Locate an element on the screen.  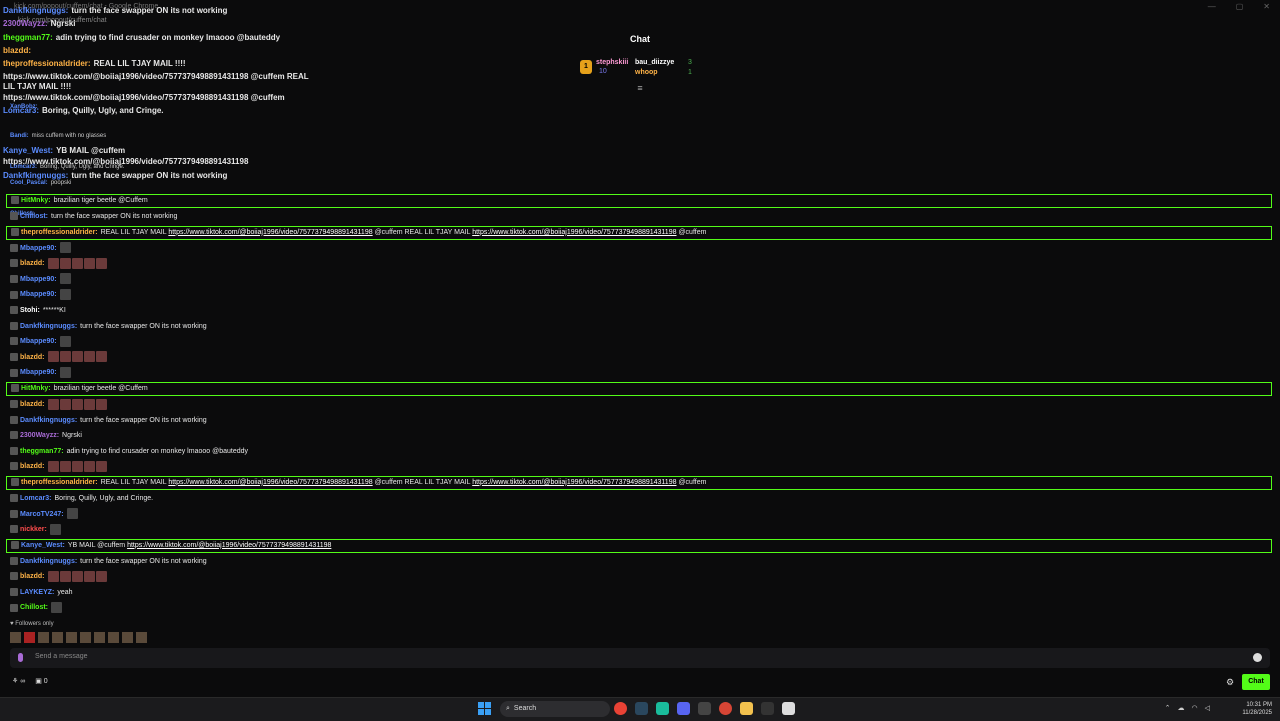
overlay-small-username: XanBobz: is located at coordinates (24, 107).